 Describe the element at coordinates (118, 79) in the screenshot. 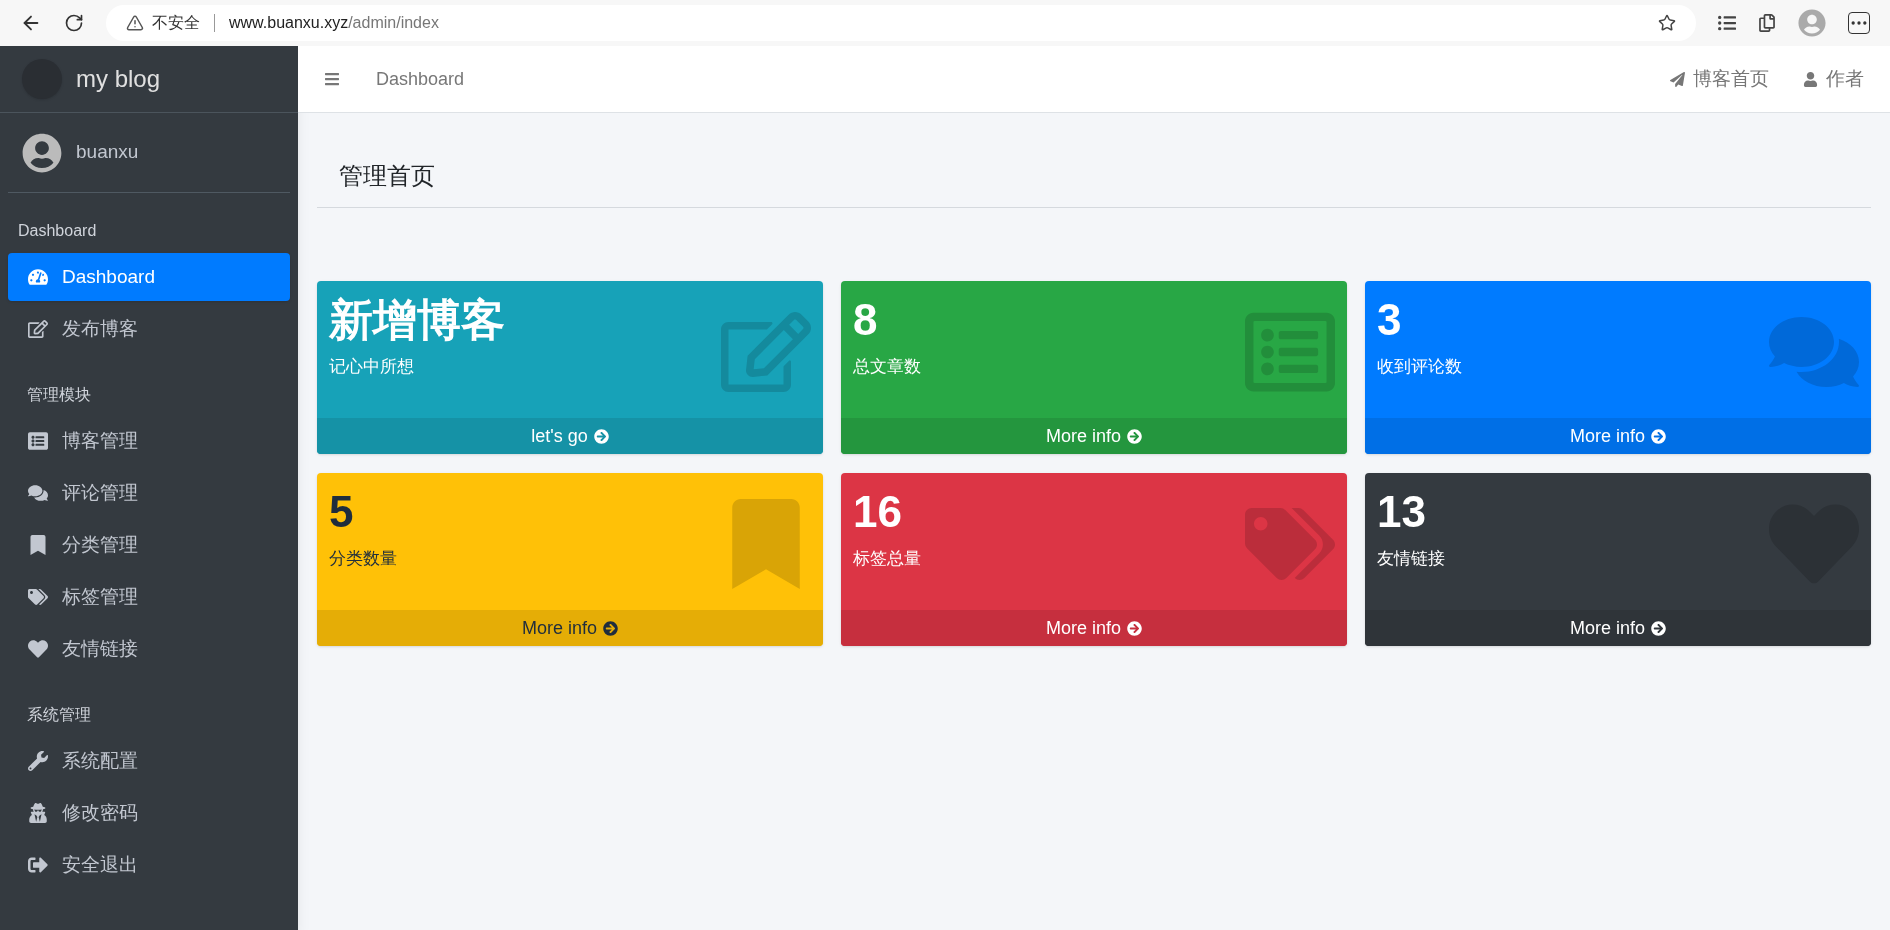

I see `brand-title: my blog` at that location.